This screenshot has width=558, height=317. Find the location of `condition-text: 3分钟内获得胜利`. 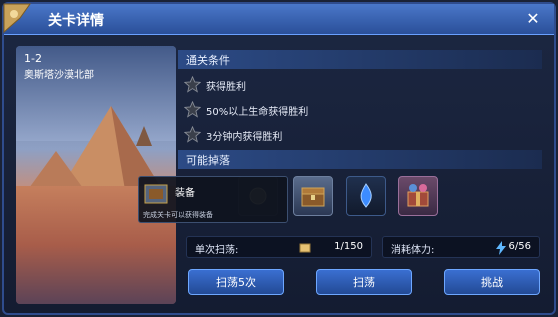

condition-text: 3分钟内获得胜利 is located at coordinates (244, 137).